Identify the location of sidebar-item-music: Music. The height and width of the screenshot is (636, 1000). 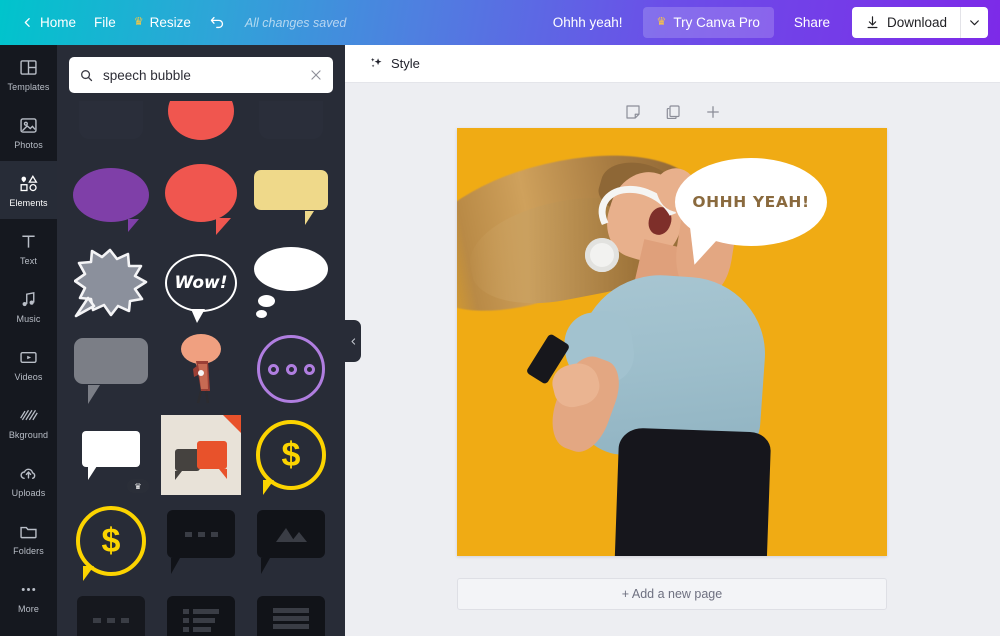
(28, 306).